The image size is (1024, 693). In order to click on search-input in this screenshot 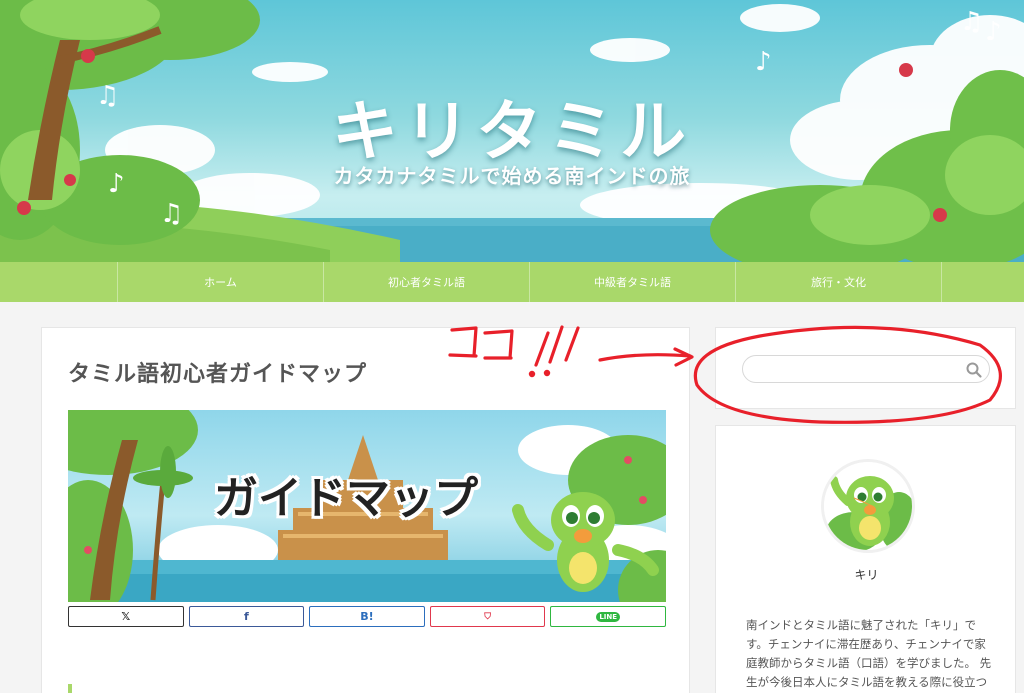, I will do `click(866, 369)`.